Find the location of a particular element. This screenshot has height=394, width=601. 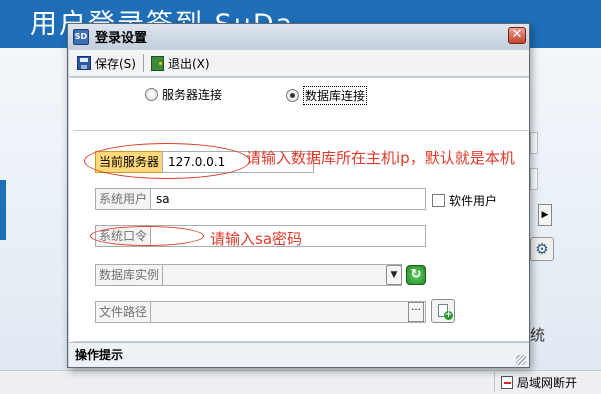

refresh-icon: ↻ is located at coordinates (416, 274).